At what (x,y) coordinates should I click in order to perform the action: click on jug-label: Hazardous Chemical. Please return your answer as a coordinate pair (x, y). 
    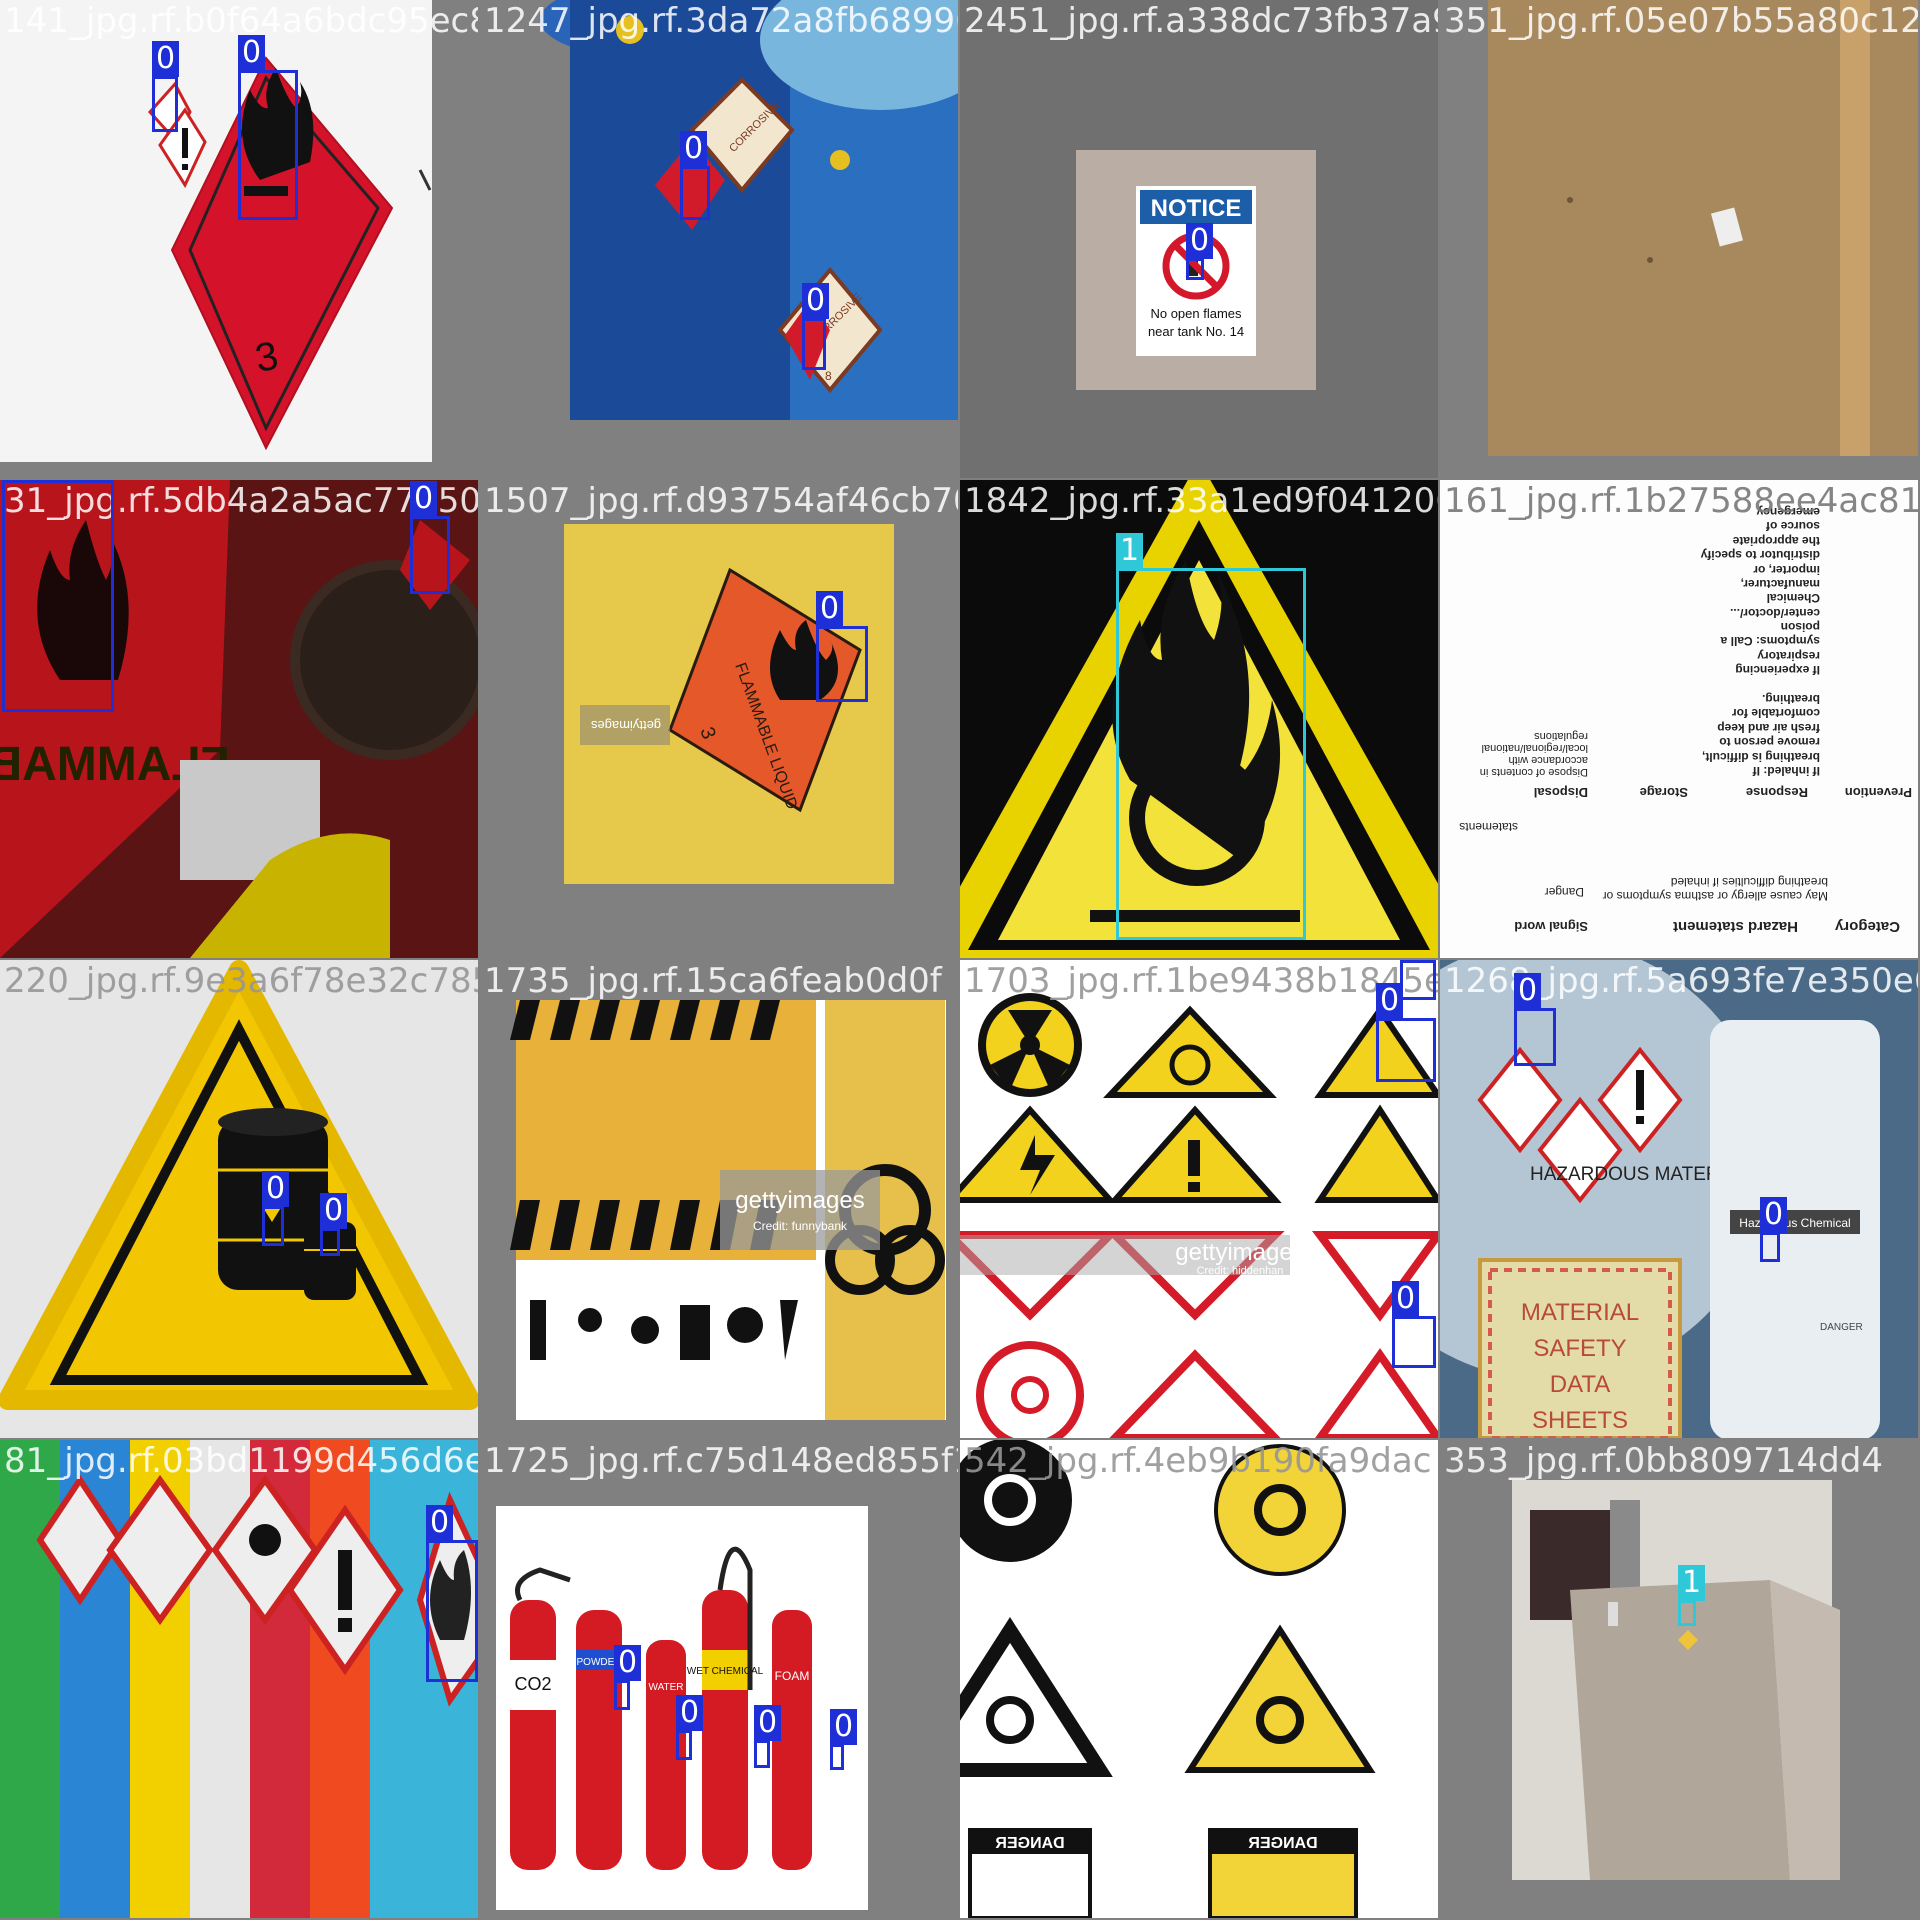
    Looking at the image, I should click on (1794, 1223).